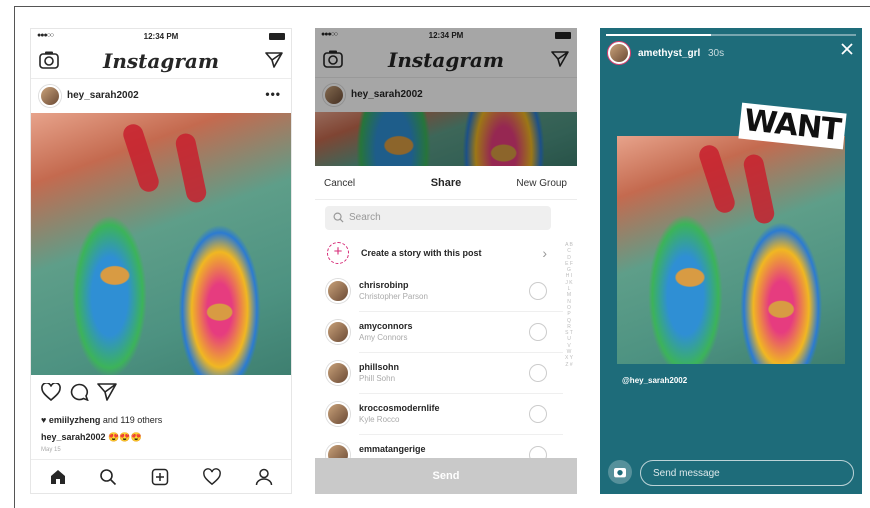  I want to click on caption-username: hey_sarah2002, so click(73, 437).